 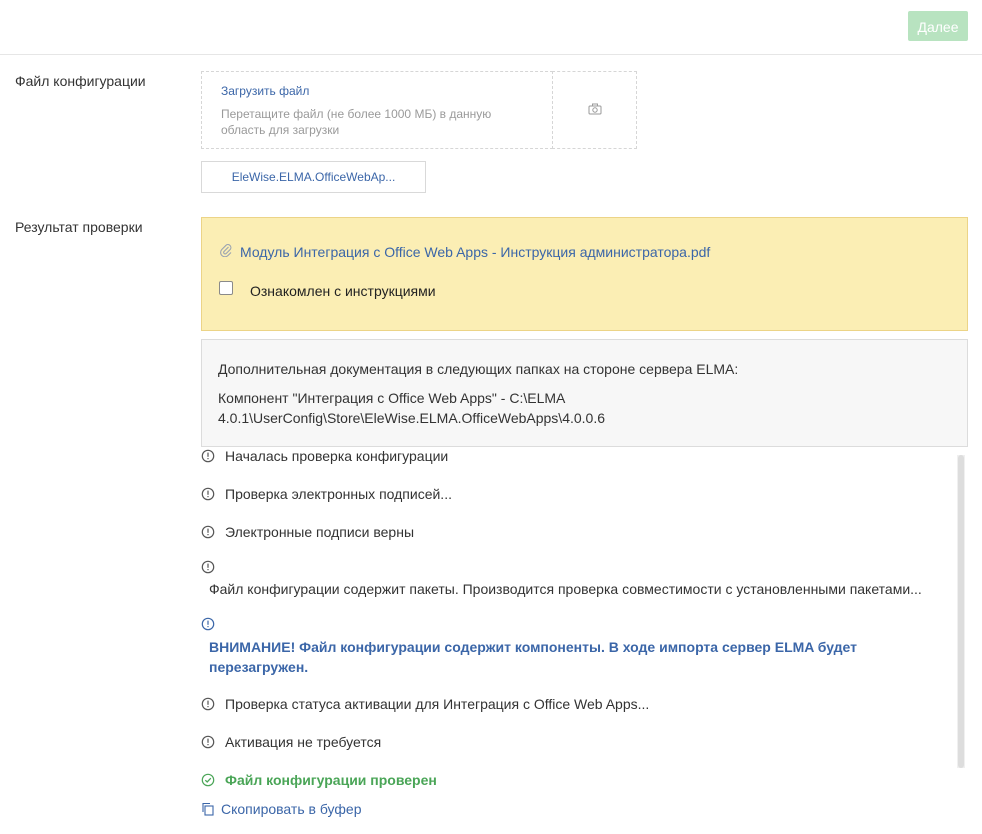 I want to click on log-item, so click(x=208, y=567).